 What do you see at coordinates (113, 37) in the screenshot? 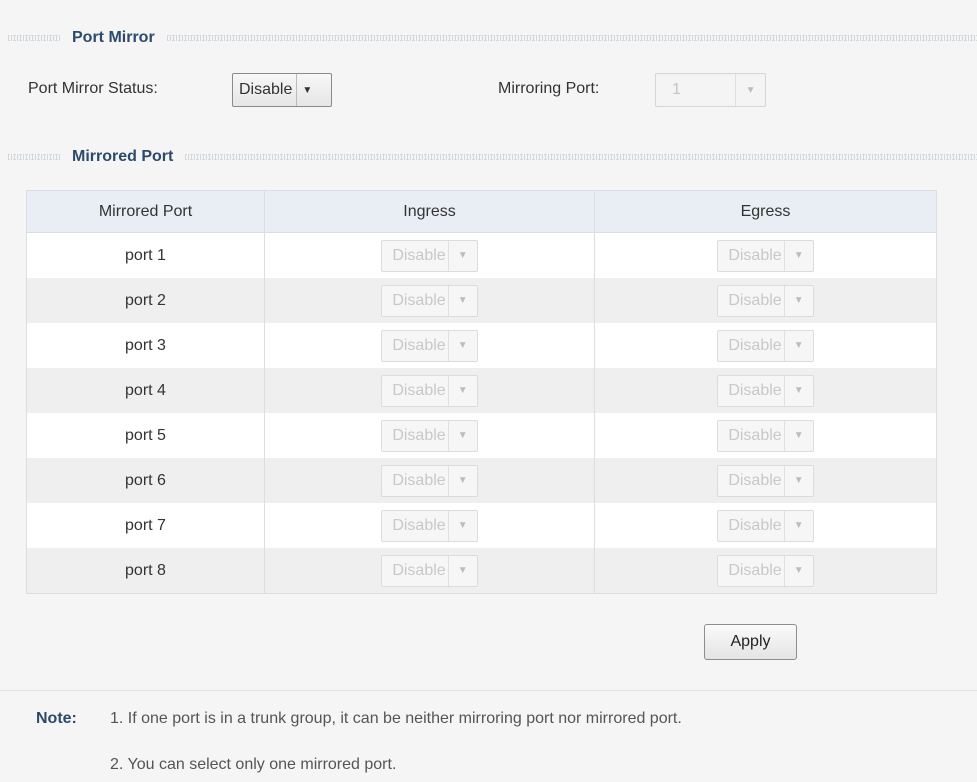
I see `section-title: Port Mirror` at bounding box center [113, 37].